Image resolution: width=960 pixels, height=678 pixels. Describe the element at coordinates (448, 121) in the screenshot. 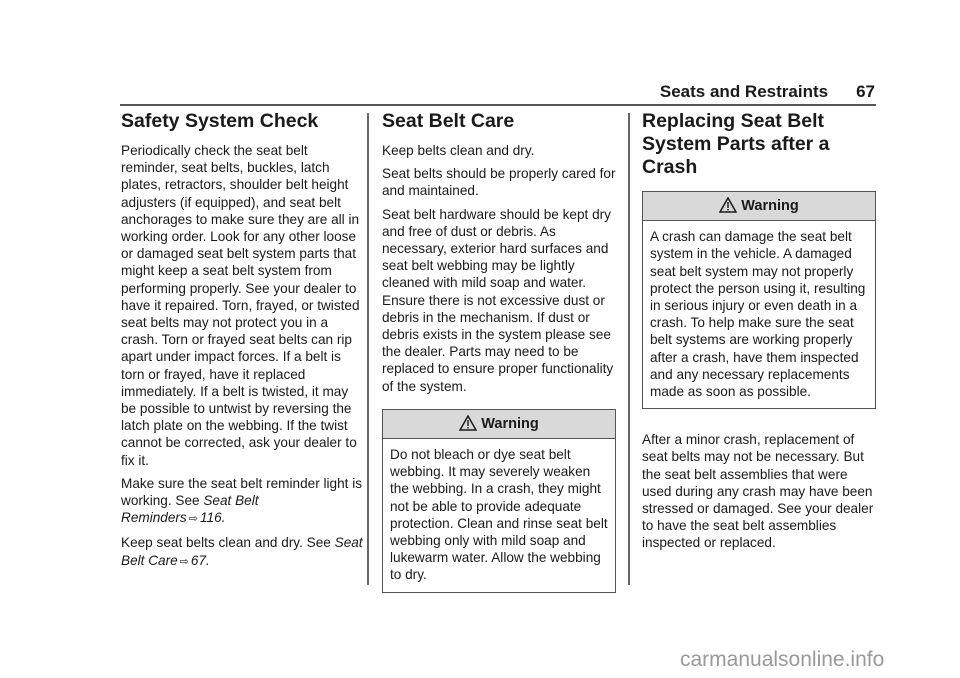

I see `section-heading: Seat Belt Care` at that location.